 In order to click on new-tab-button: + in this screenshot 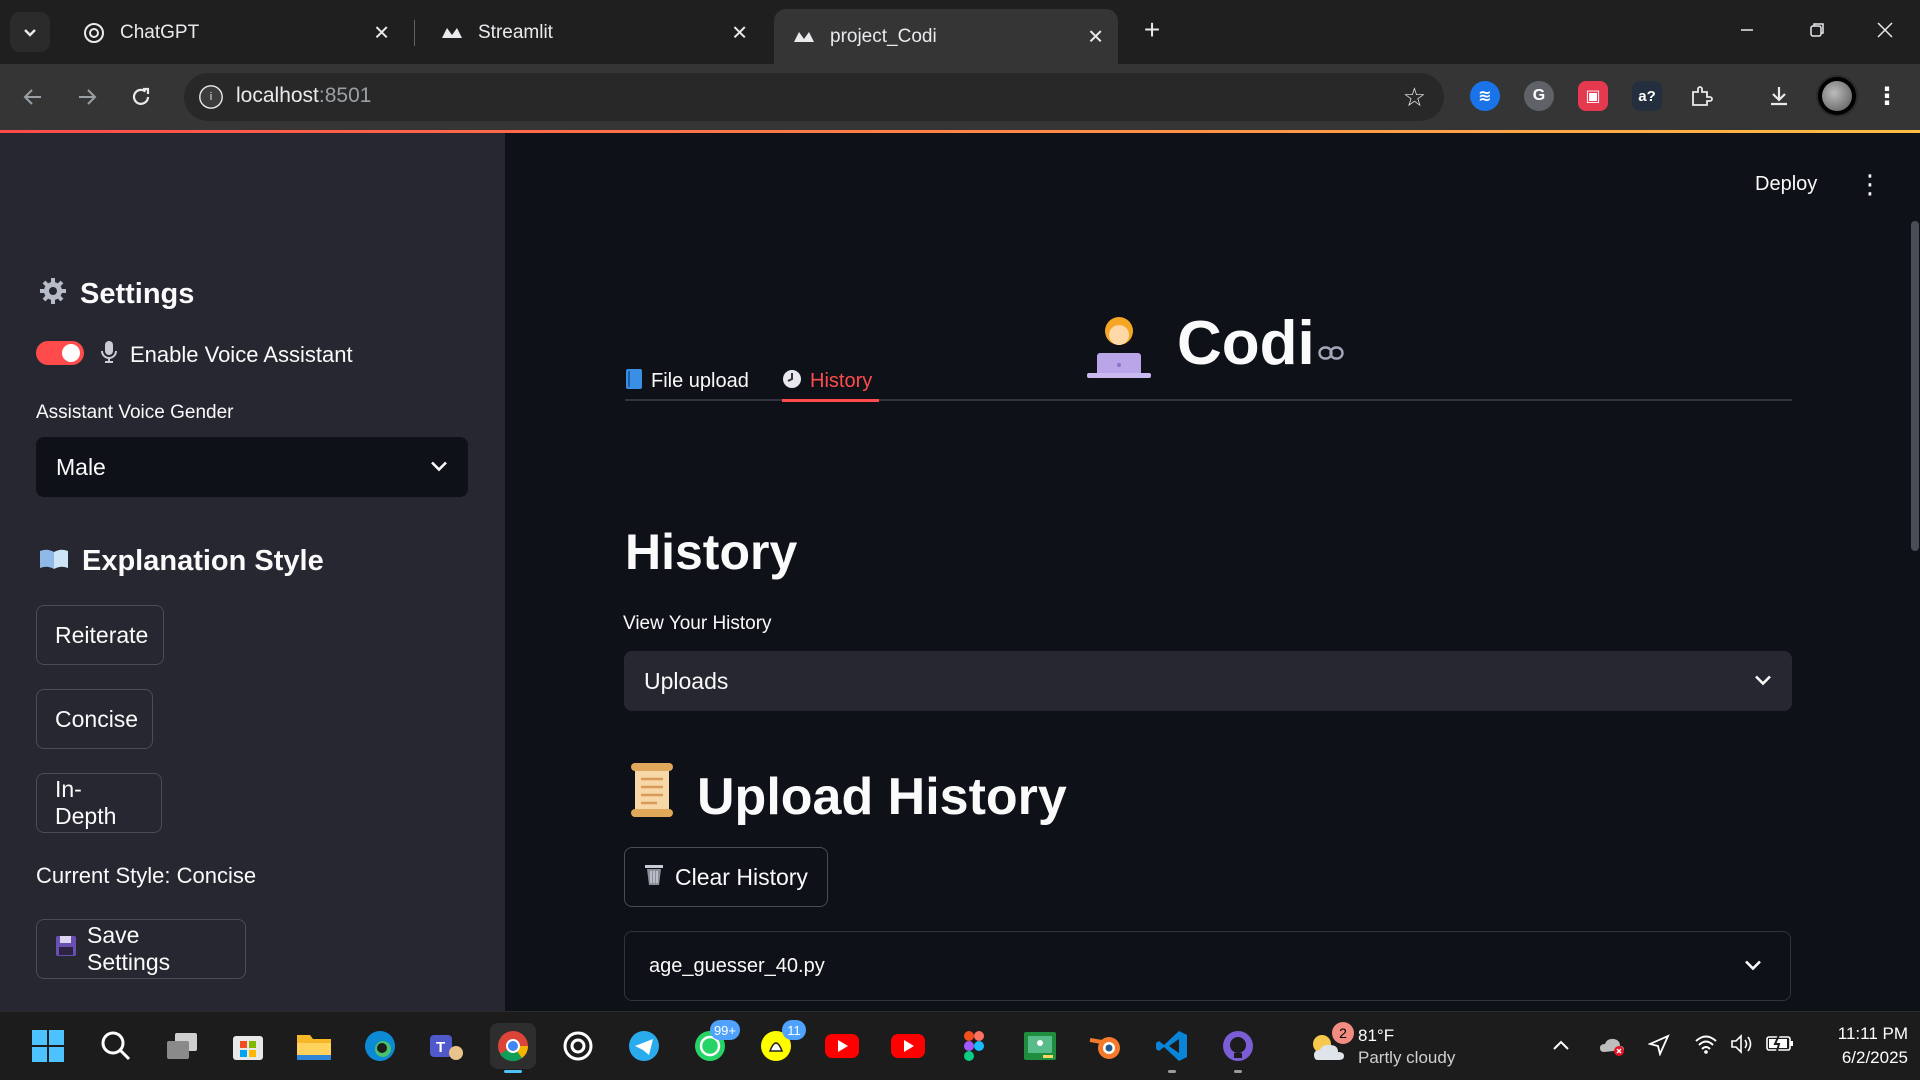, I will do `click(1152, 30)`.